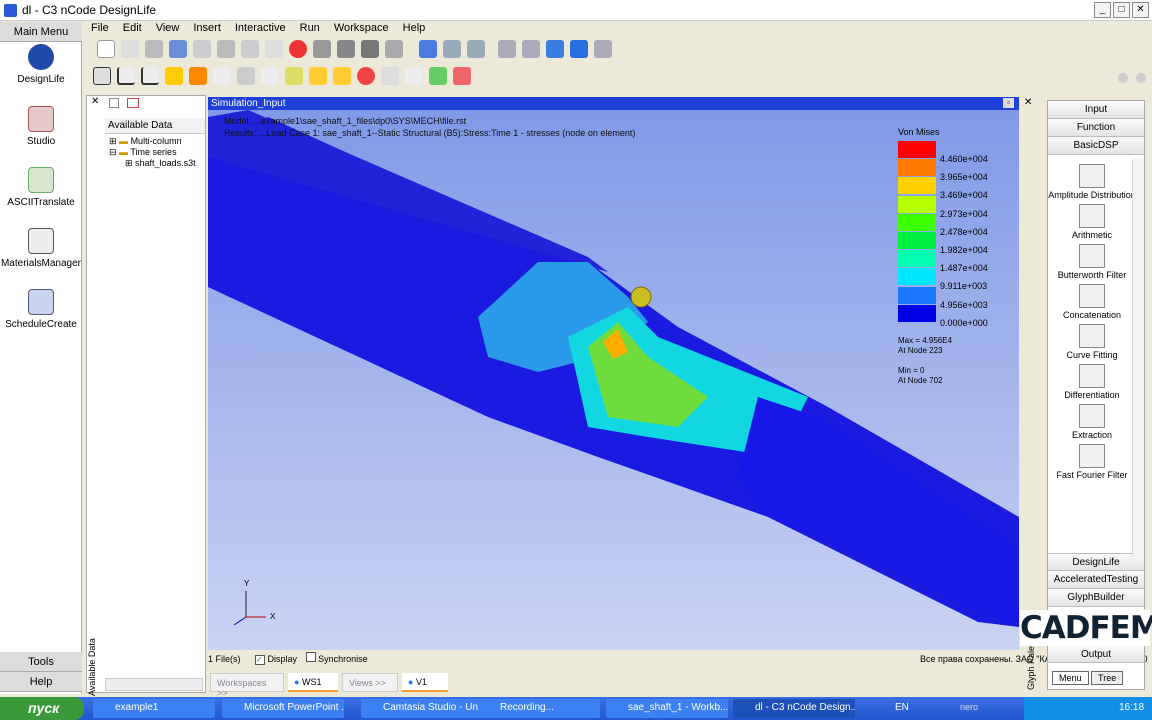 Image resolution: width=1152 pixels, height=720 pixels. What do you see at coordinates (222, 76) in the screenshot?
I see `cursor-icon` at bounding box center [222, 76].